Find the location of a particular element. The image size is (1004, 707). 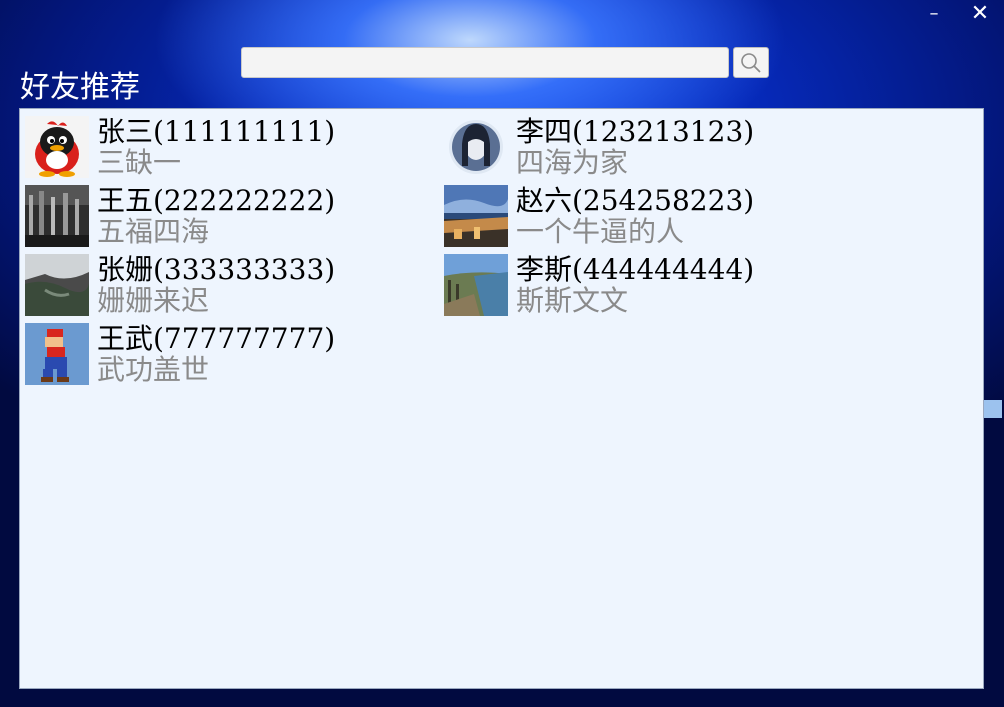

friend-card: 李斯(444444444) 斯斯文文 is located at coordinates (644, 286).